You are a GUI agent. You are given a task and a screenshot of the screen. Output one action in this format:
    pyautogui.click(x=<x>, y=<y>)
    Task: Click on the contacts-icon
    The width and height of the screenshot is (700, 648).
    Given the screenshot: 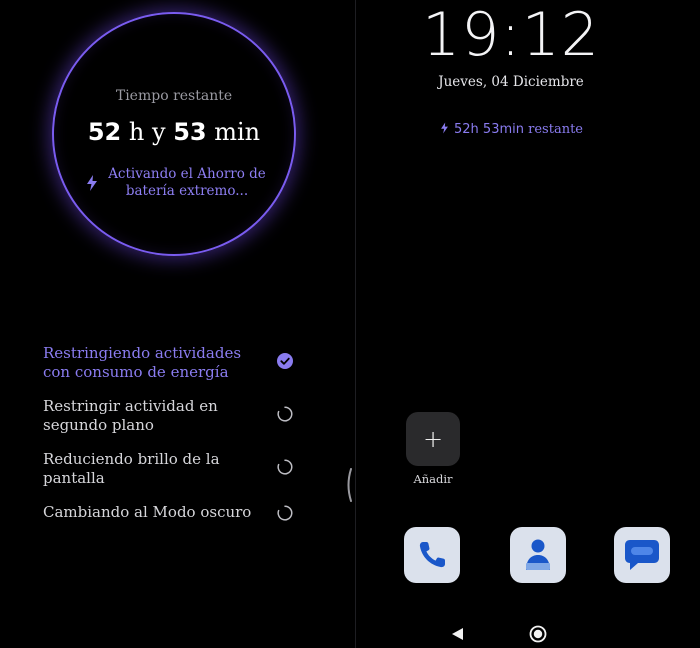 What is the action you would take?
    pyautogui.click(x=538, y=554)
    